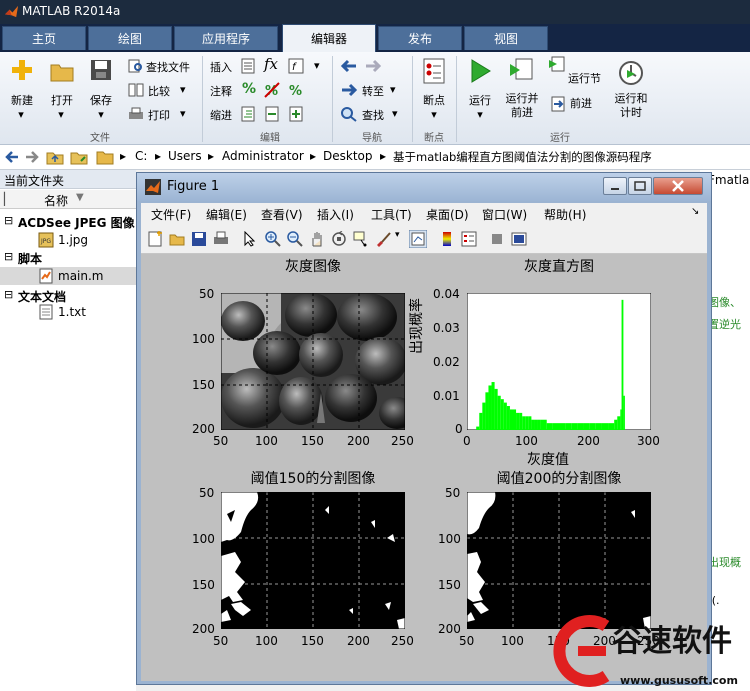  I want to click on run-section-button: 运行节, so click(584, 78).